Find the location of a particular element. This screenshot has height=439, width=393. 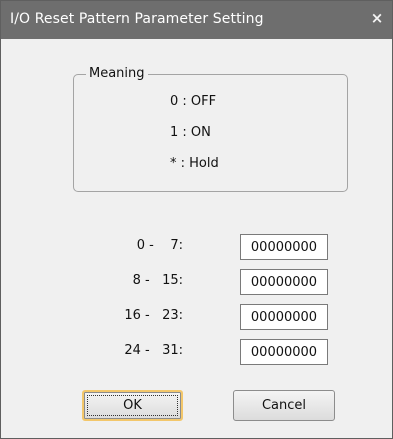

meaning-off-text: 0 : OFF is located at coordinates (193, 101).